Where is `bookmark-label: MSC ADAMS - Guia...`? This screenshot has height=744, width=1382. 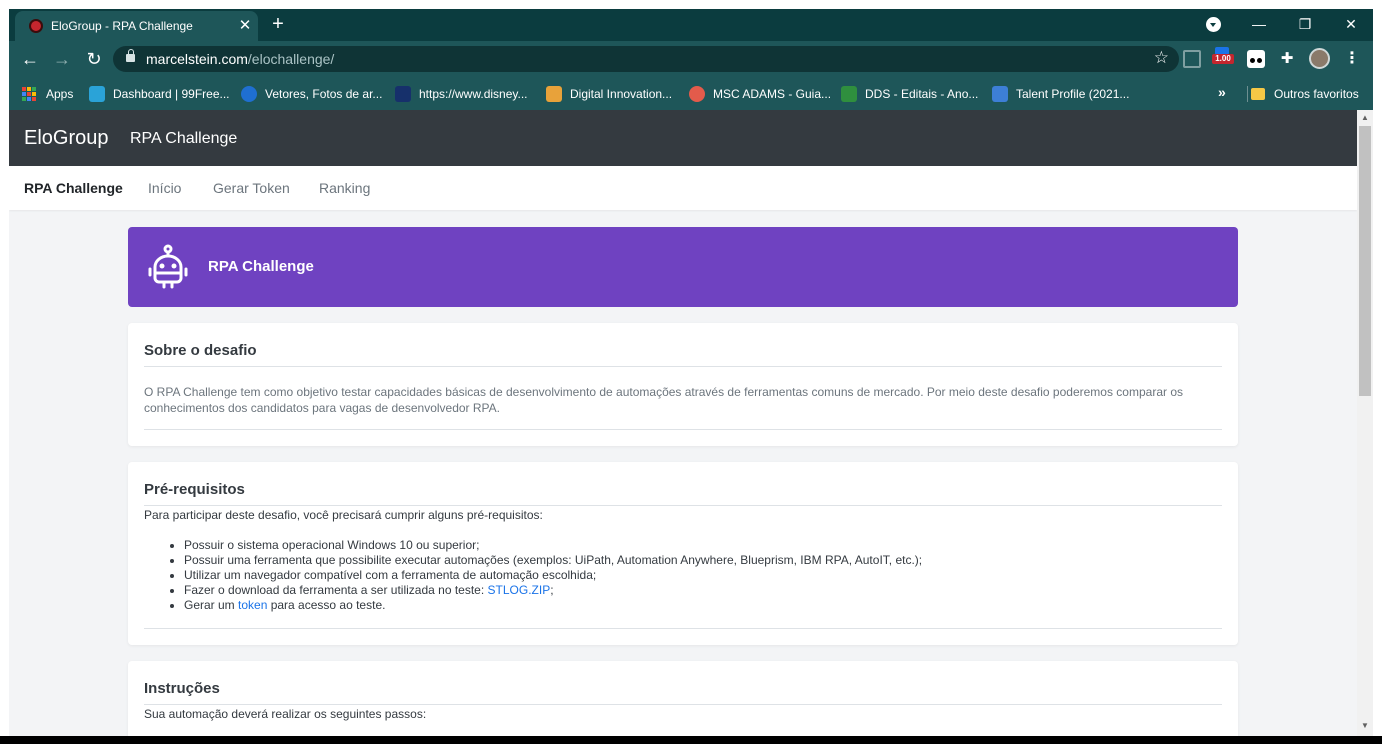 bookmark-label: MSC ADAMS - Guia... is located at coordinates (772, 94).